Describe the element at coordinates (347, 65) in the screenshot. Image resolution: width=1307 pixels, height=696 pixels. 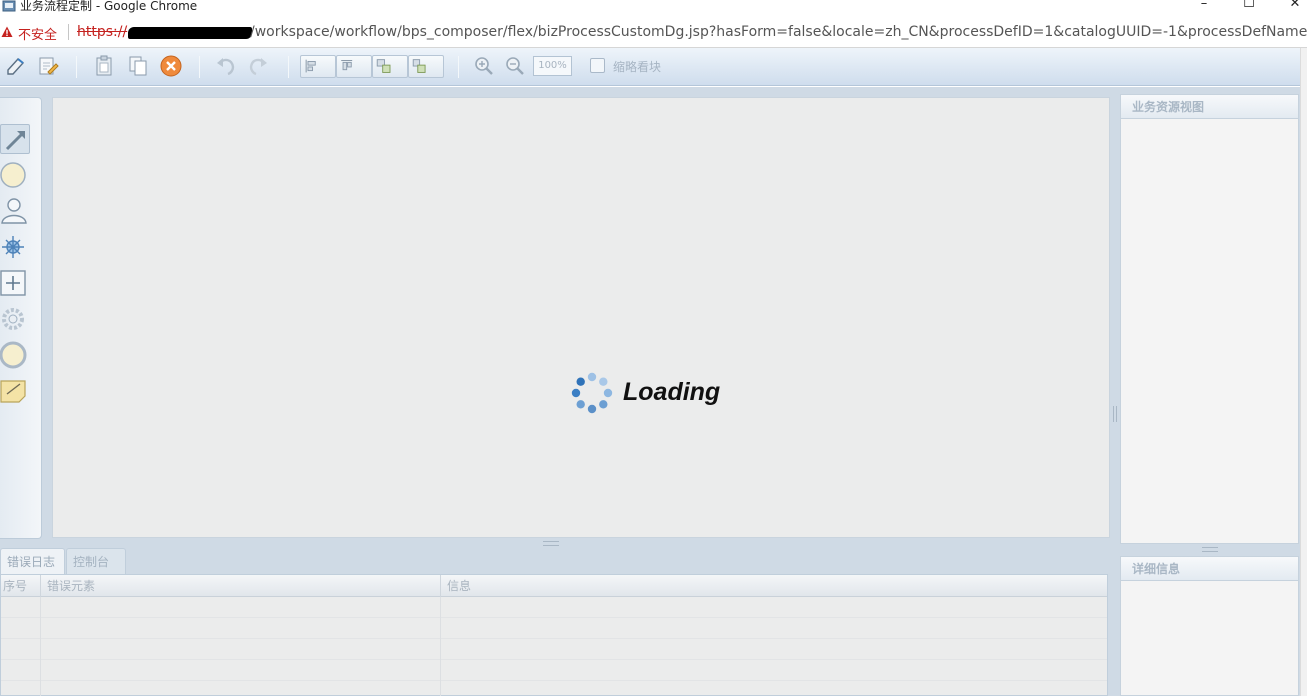
I see `align-top-icon` at that location.